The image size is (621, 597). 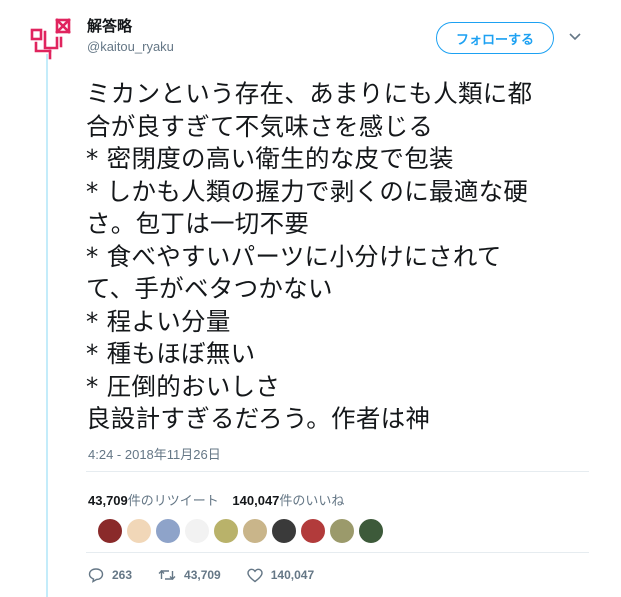 What do you see at coordinates (495, 38) in the screenshot?
I see `follow-button: フォローする` at bounding box center [495, 38].